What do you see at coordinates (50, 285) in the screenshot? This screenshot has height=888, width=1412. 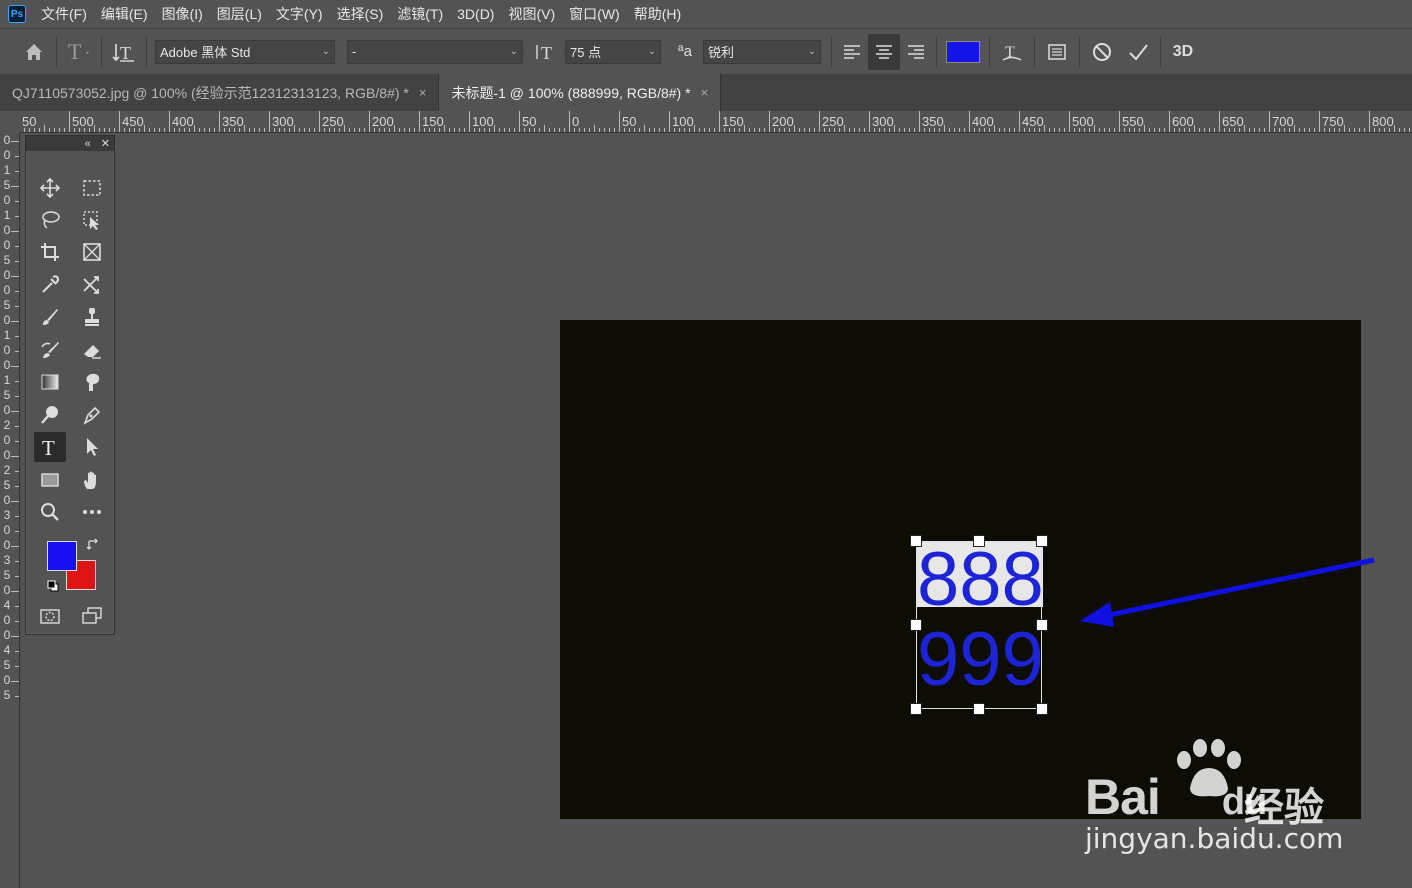 I see `eyedropper-tool-icon` at bounding box center [50, 285].